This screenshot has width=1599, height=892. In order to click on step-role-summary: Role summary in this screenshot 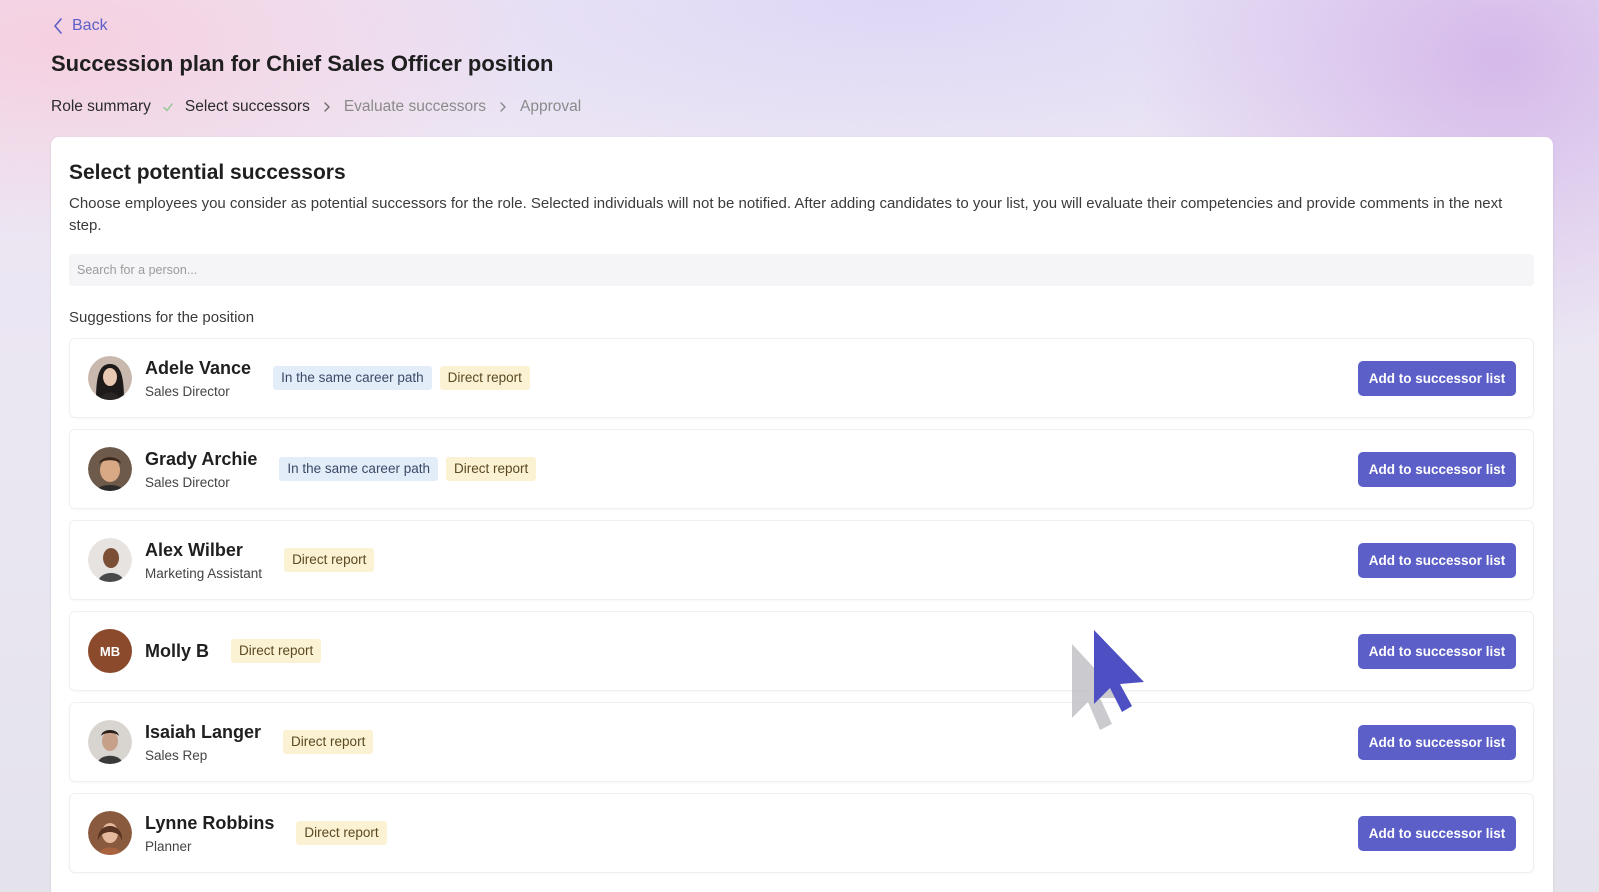, I will do `click(101, 107)`.